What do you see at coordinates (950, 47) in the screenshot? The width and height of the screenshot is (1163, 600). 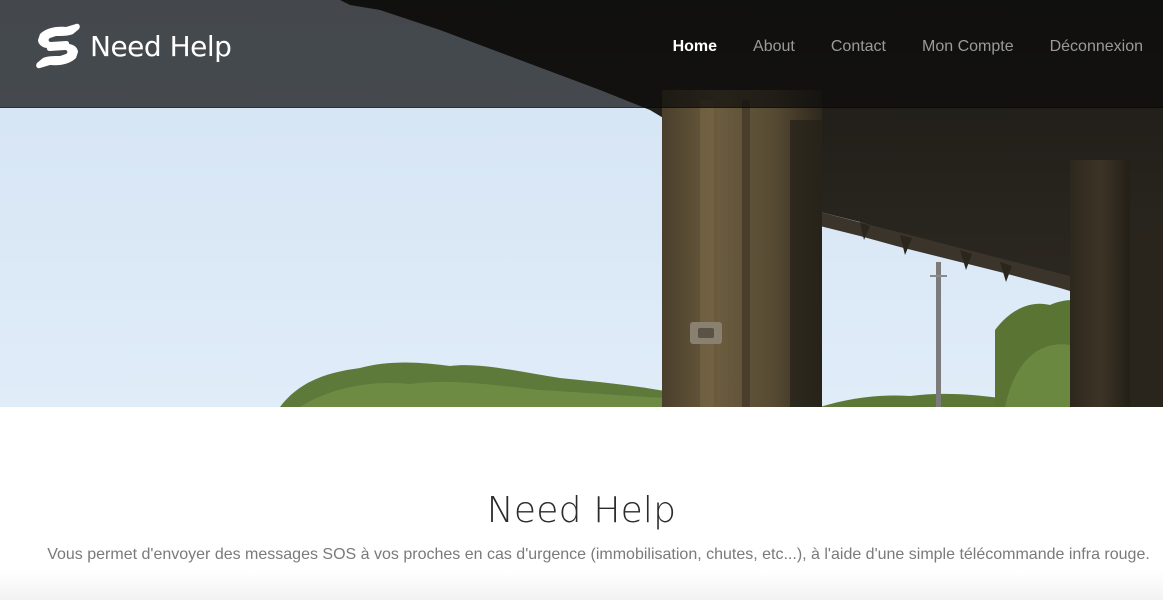 I see `nav-item-mon-compte: Mon Compte` at bounding box center [950, 47].